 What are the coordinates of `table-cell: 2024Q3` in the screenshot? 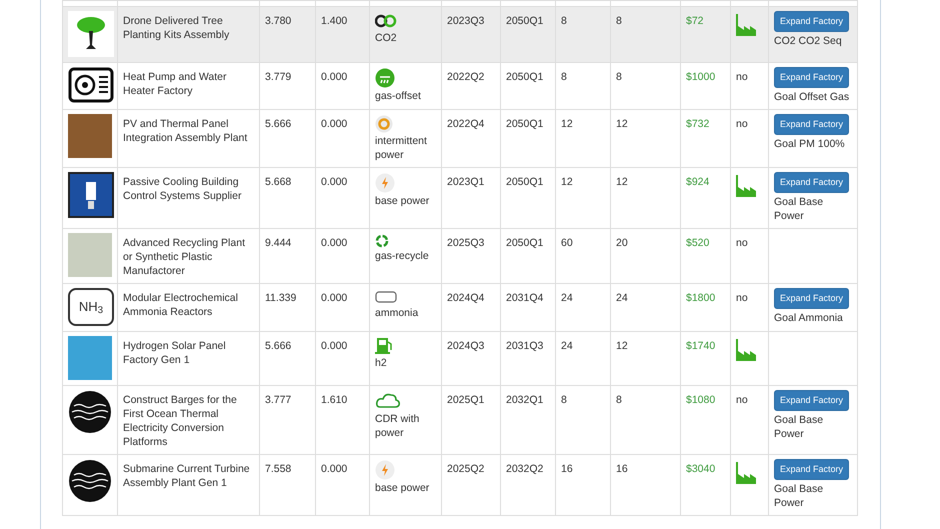 It's located at (465, 346).